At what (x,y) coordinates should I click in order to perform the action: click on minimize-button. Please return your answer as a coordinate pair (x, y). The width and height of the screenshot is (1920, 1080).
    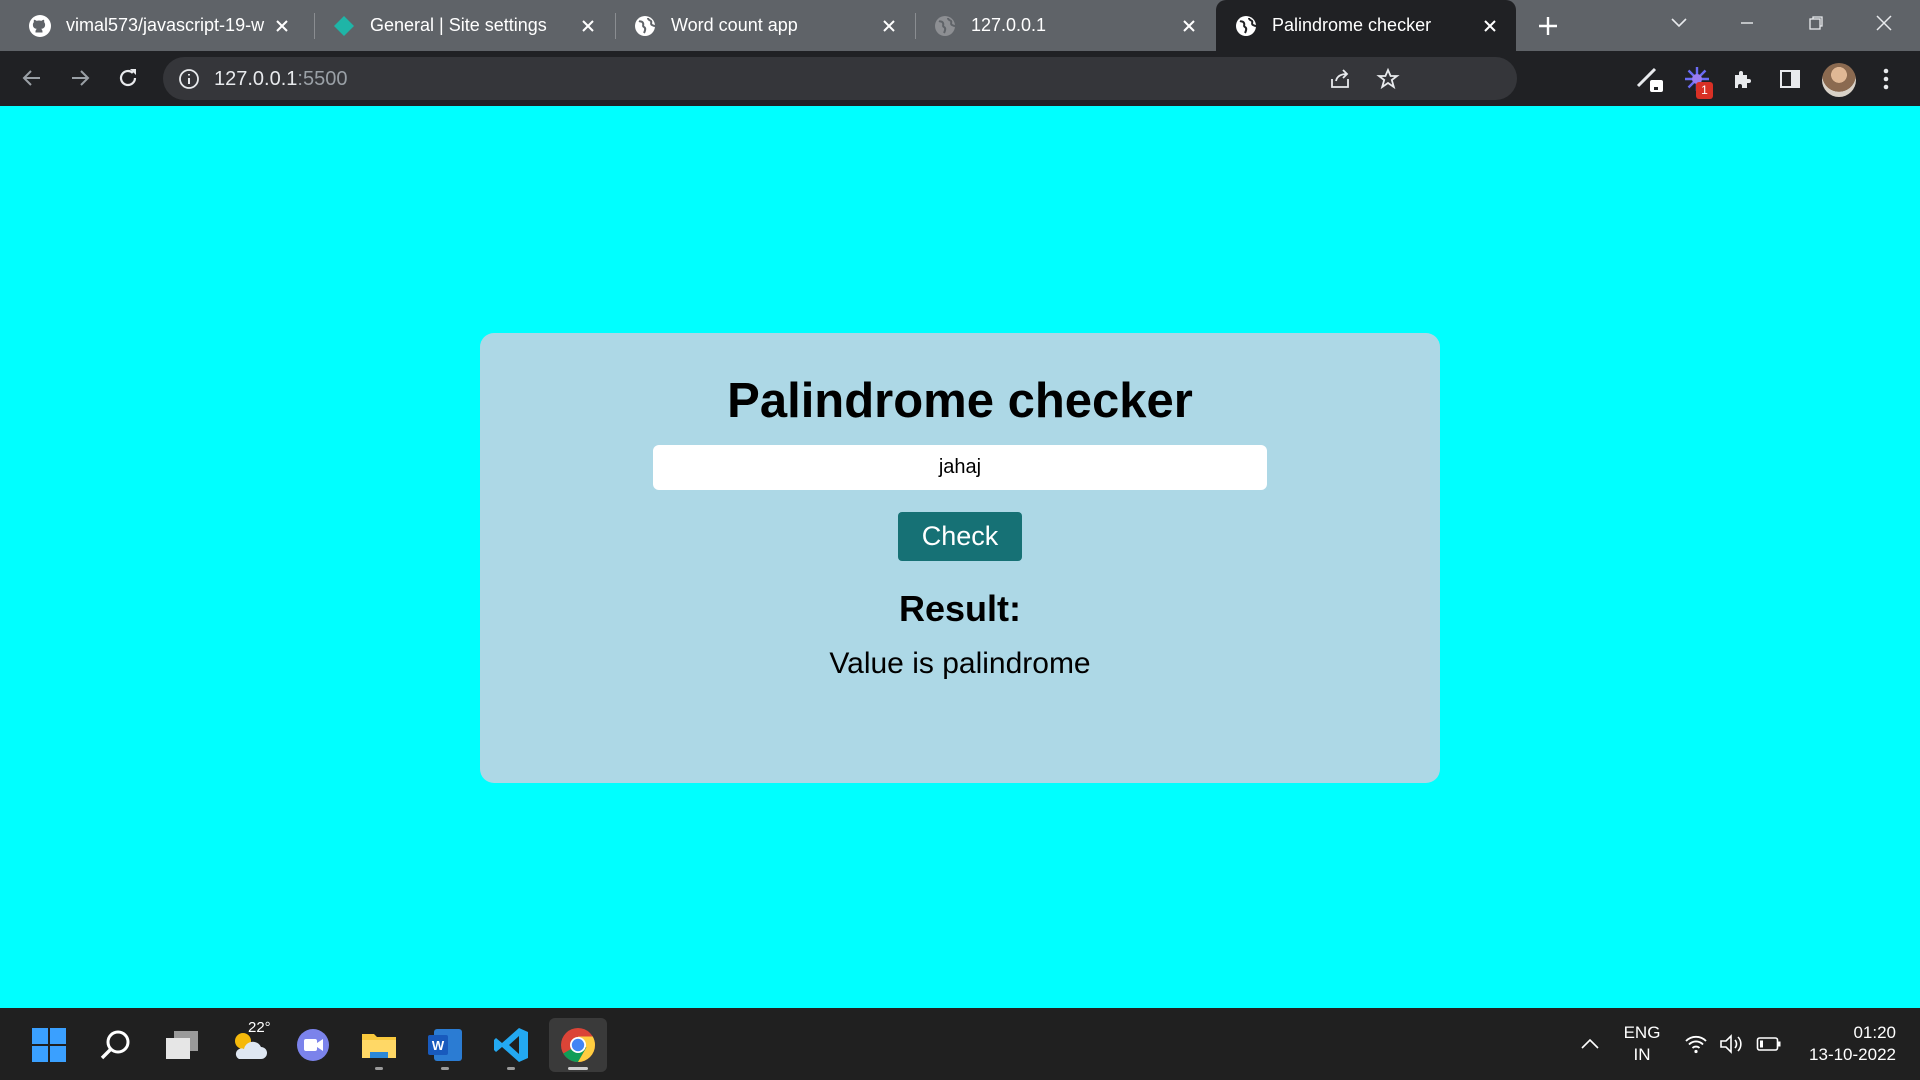
    Looking at the image, I should click on (1747, 23).